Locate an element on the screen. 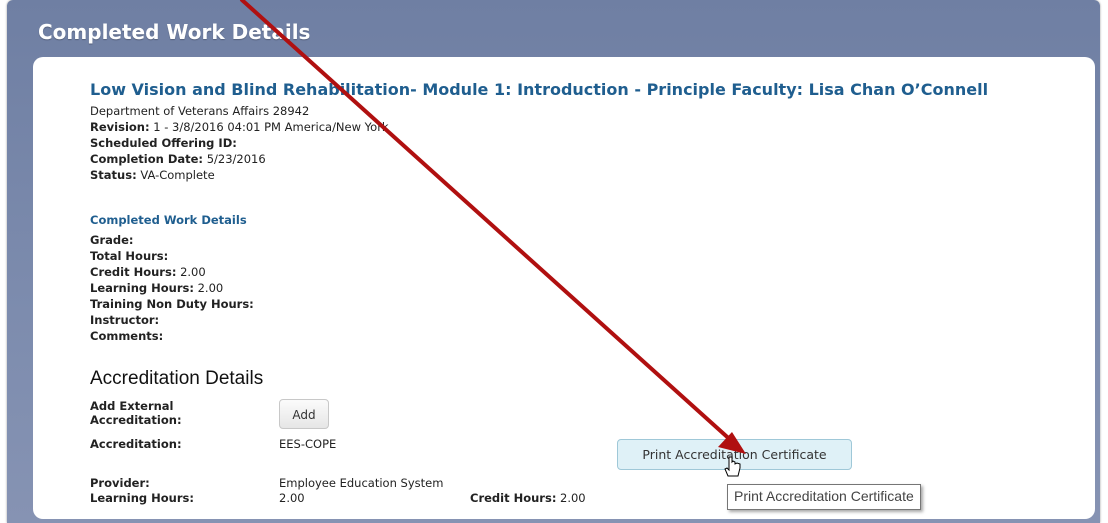  completion-date-label: Completion Date: is located at coordinates (147, 159).